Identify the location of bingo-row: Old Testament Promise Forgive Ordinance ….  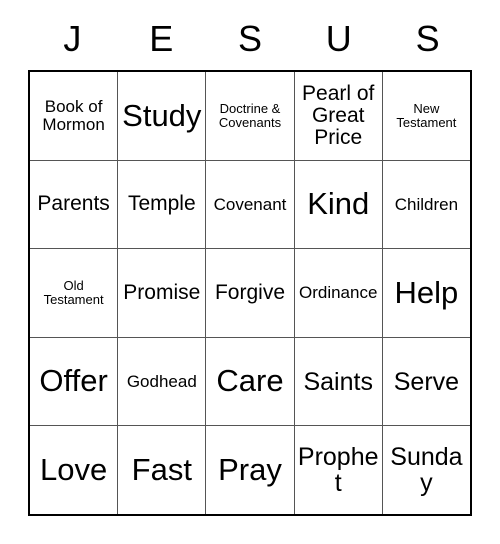
(250, 293).